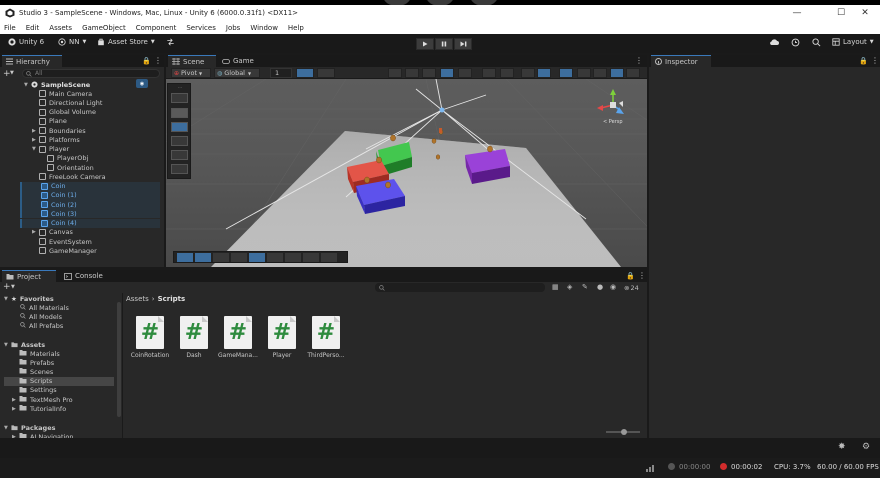 Image resolution: width=880 pixels, height=478 pixels. Describe the element at coordinates (444, 44) in the screenshot. I see `pause-button` at that location.